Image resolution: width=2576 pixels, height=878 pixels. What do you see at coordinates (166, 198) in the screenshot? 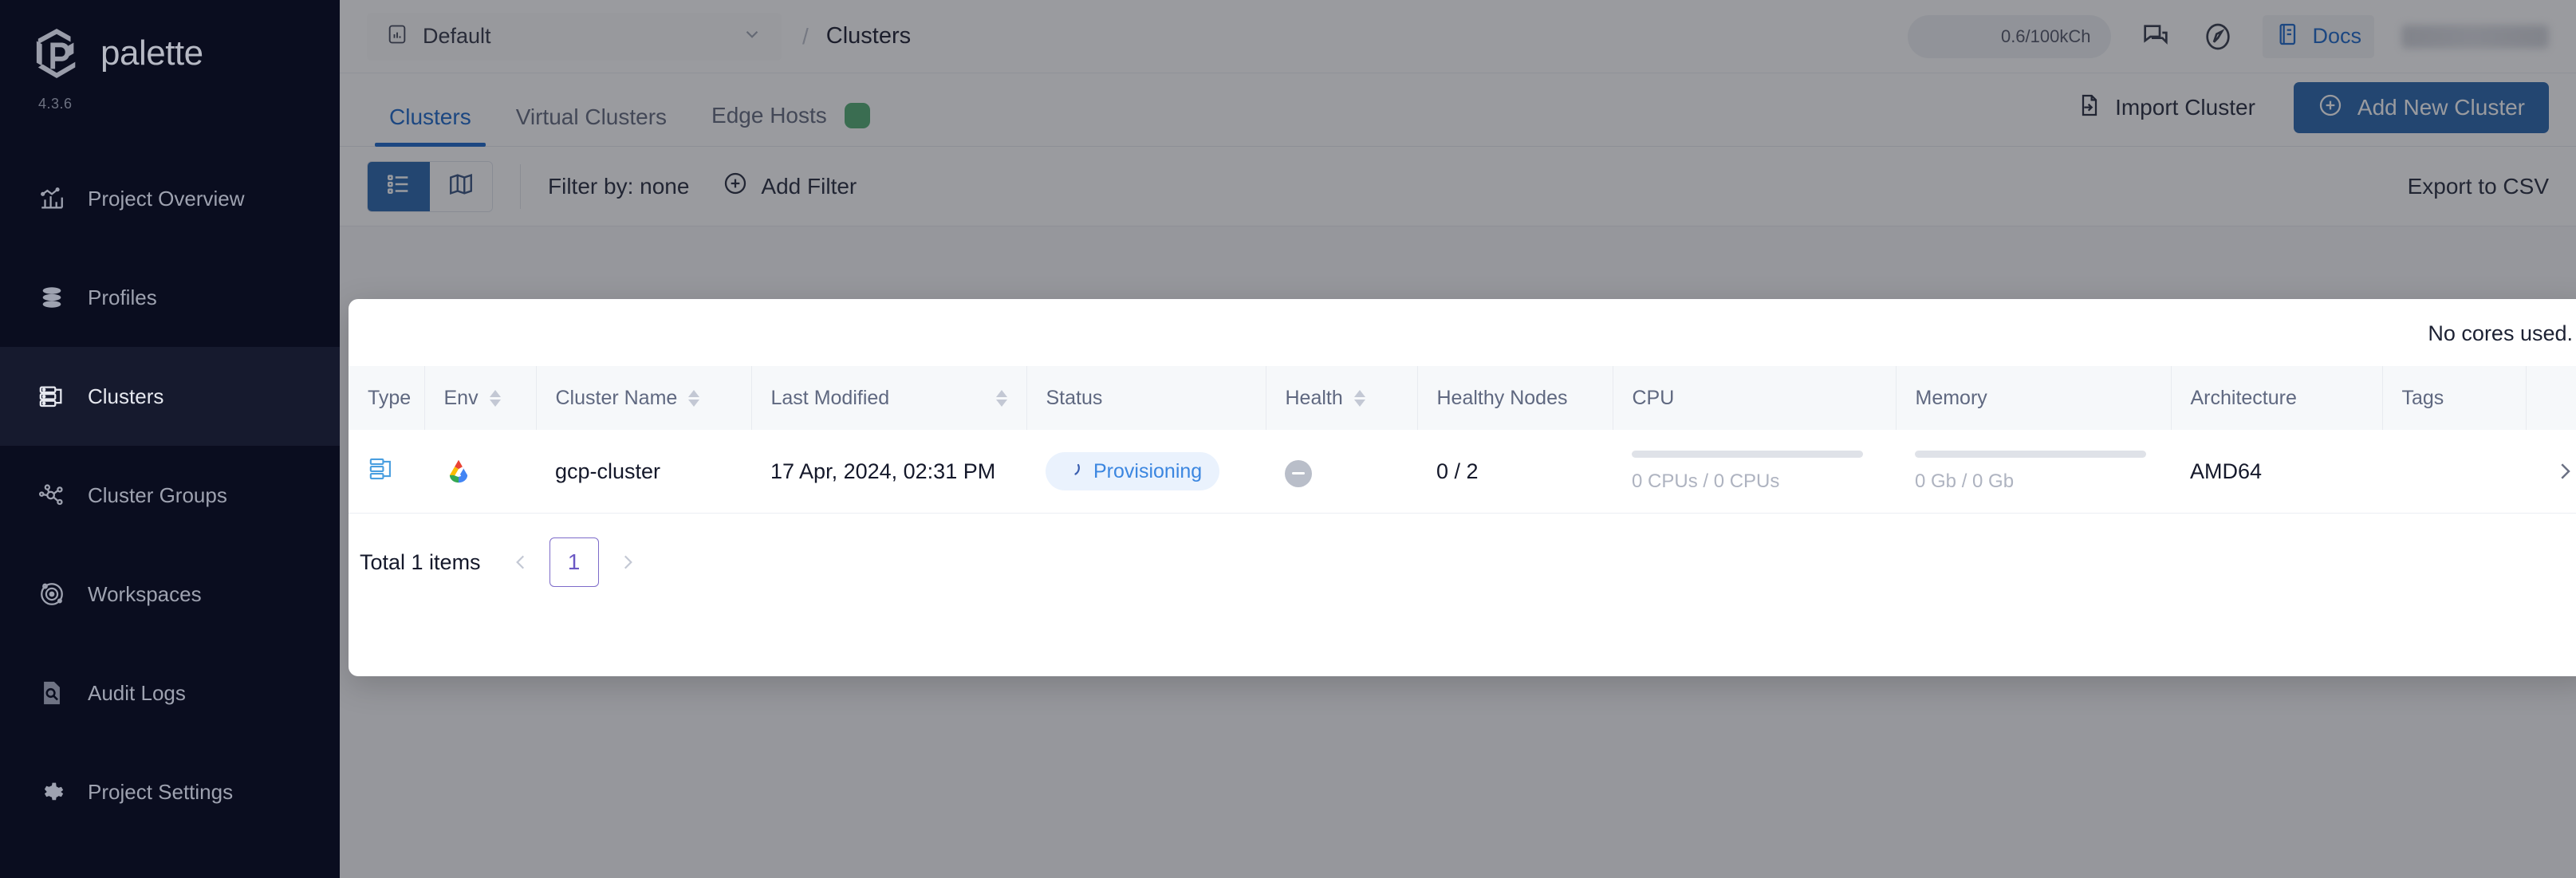
I see `sidebar-item-label: Project Overview` at bounding box center [166, 198].